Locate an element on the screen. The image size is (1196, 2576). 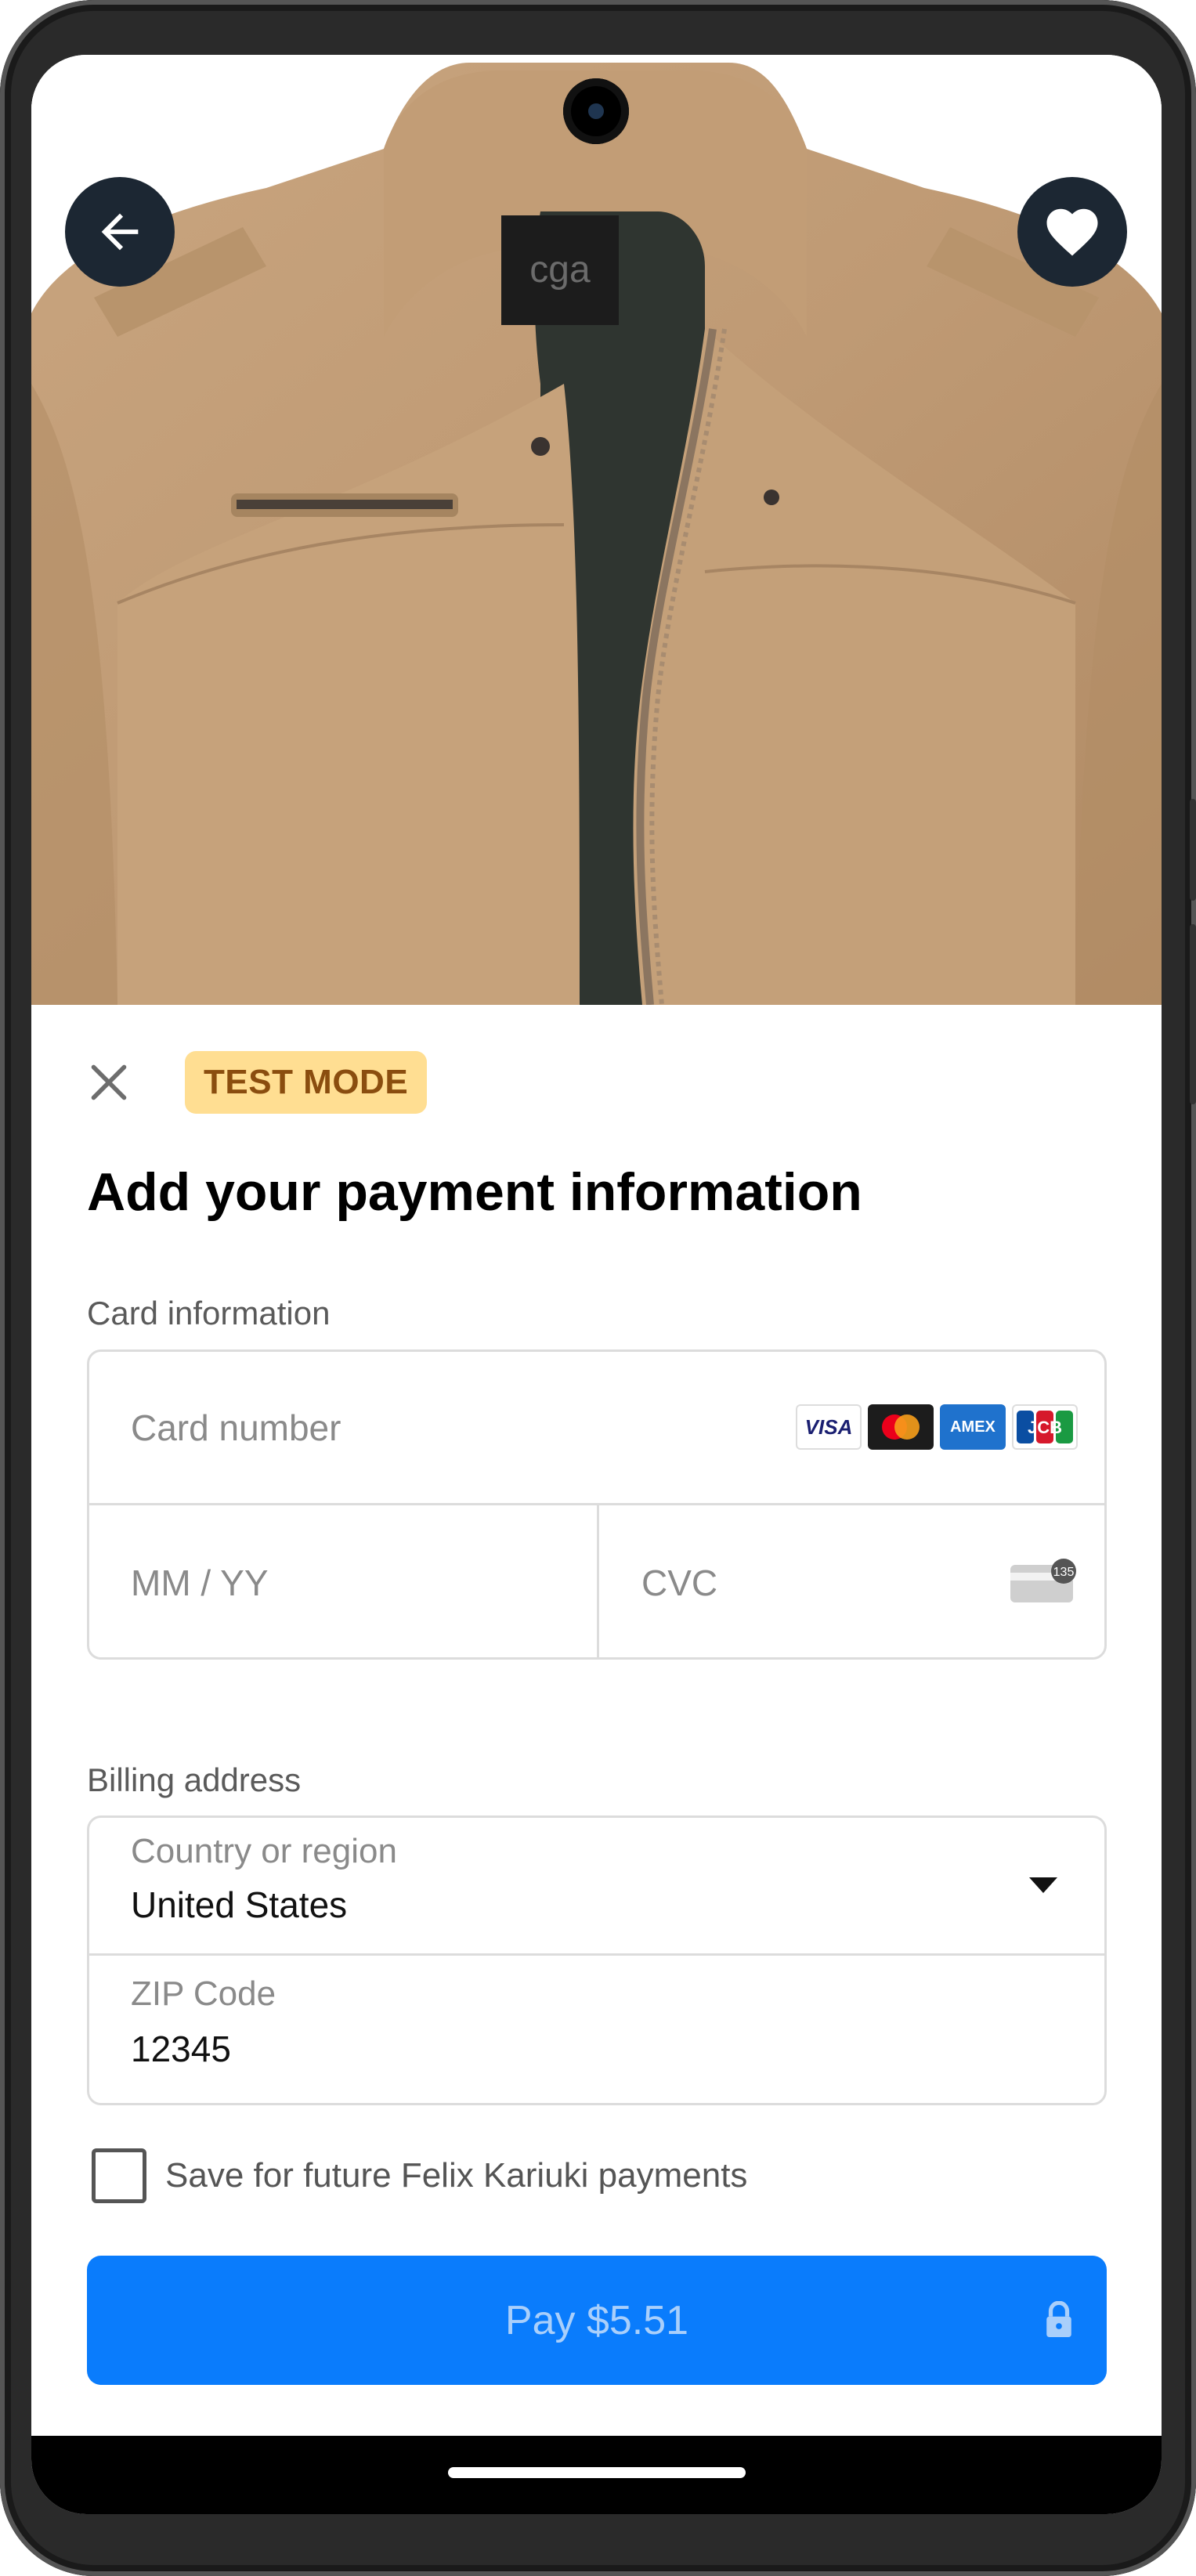
jcb-icon: JCB is located at coordinates (1045, 1427).